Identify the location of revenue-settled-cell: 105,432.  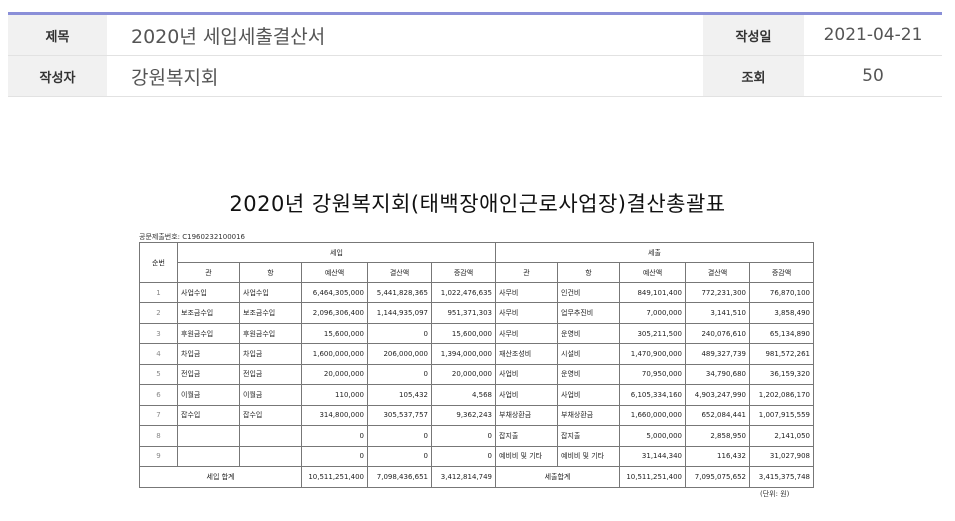
(399, 395).